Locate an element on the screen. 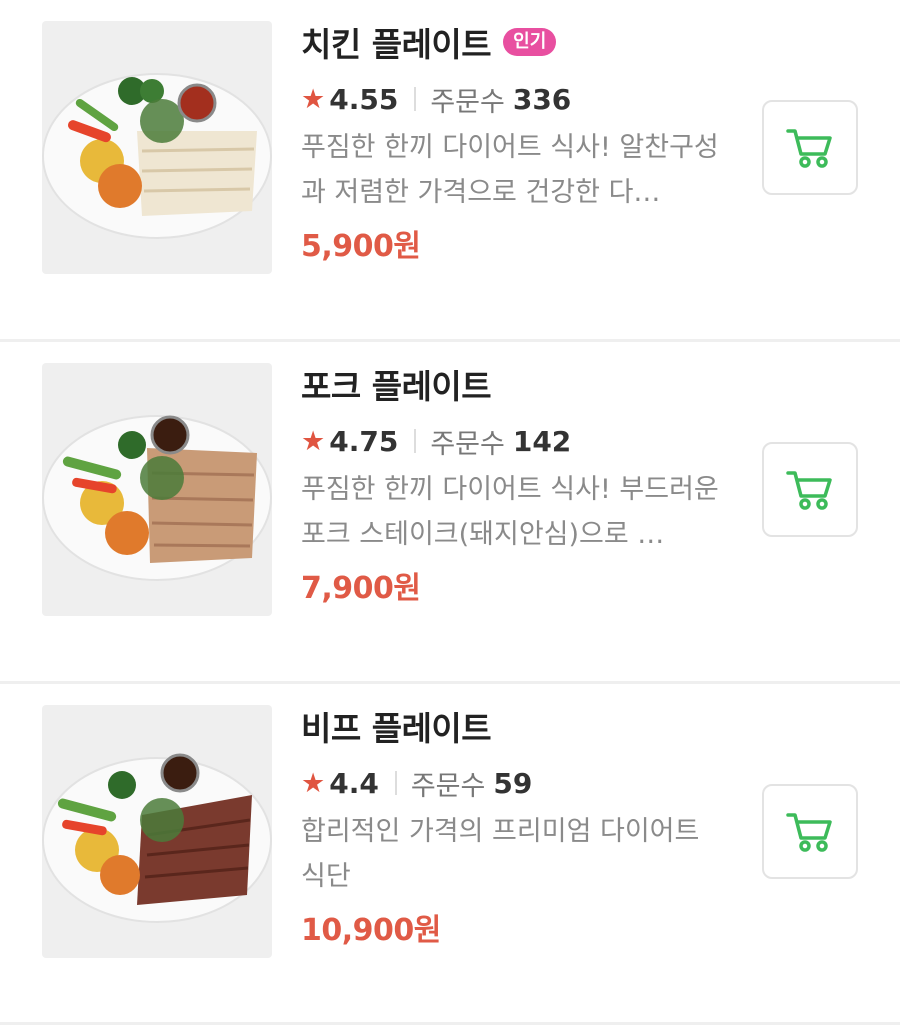 This screenshot has height=1028, width=900. orders-count: 59 is located at coordinates (513, 783).